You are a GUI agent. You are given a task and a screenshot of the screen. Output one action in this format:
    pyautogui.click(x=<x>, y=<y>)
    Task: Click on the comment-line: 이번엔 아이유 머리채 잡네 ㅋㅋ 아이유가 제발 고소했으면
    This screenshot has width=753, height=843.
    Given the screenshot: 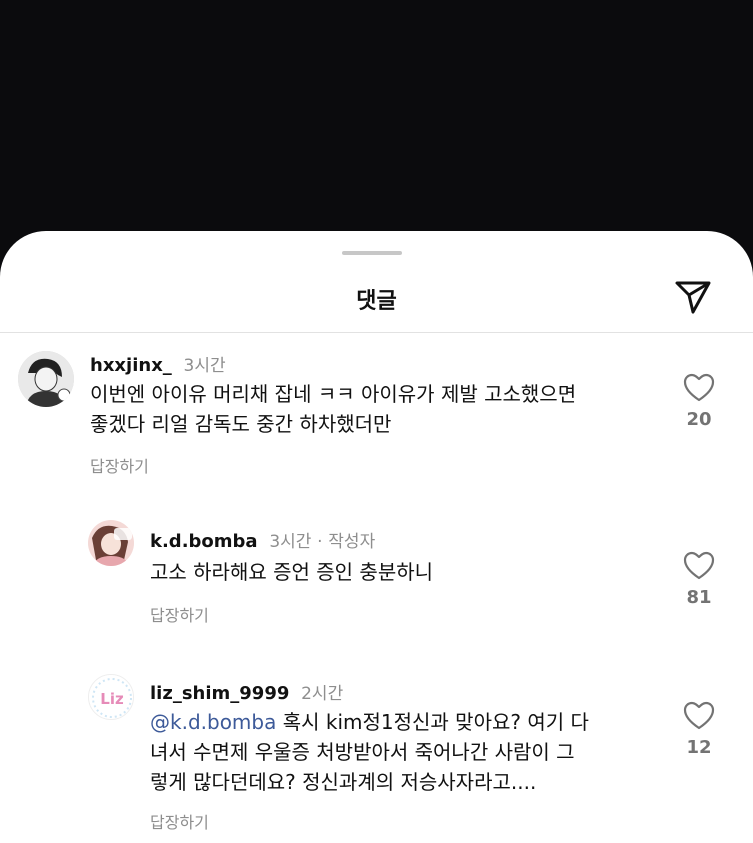 What is the action you would take?
    pyautogui.click(x=333, y=394)
    